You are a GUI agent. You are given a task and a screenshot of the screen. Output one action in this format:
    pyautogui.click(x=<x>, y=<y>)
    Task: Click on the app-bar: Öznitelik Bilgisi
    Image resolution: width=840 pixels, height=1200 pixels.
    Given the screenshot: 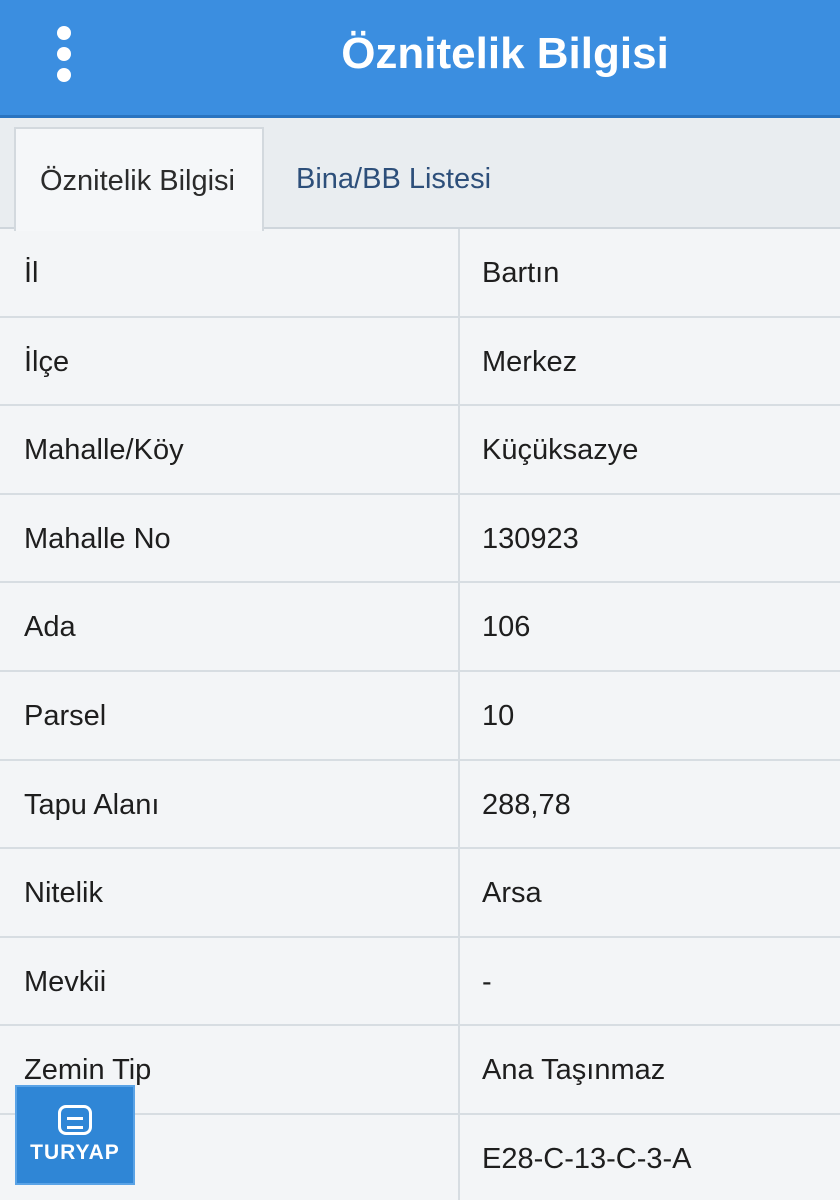 What is the action you would take?
    pyautogui.click(x=420, y=59)
    